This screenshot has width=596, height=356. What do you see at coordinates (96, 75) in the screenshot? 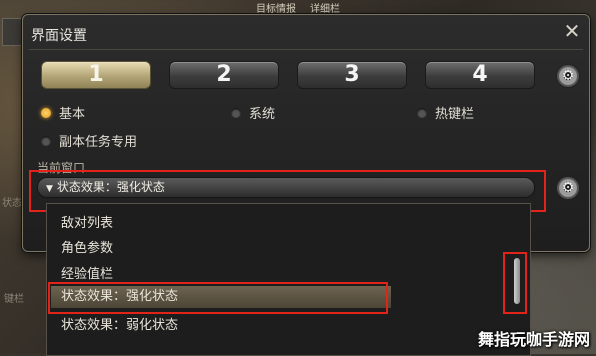
I see `tab-1: 1` at bounding box center [96, 75].